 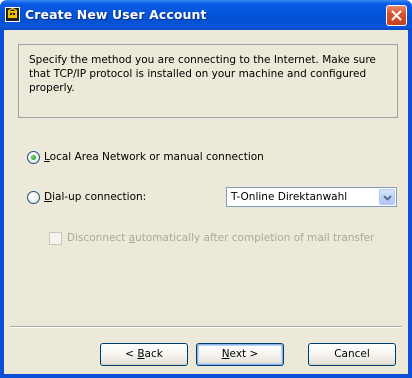 I want to click on dialup-connection-select: T-Online Direktanwahl, so click(x=311, y=197).